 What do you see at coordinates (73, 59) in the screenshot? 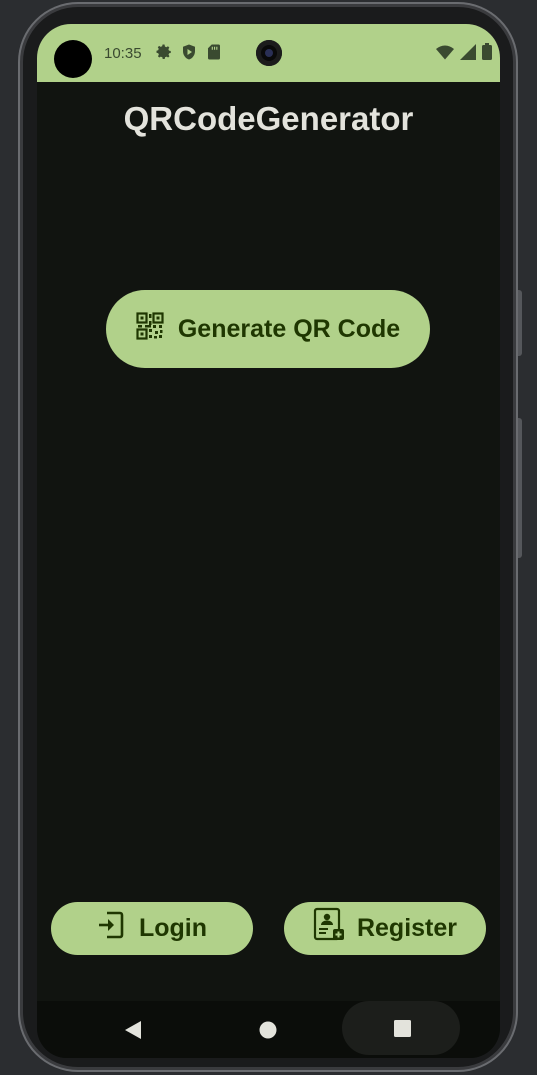
I see `camera-cutout` at bounding box center [73, 59].